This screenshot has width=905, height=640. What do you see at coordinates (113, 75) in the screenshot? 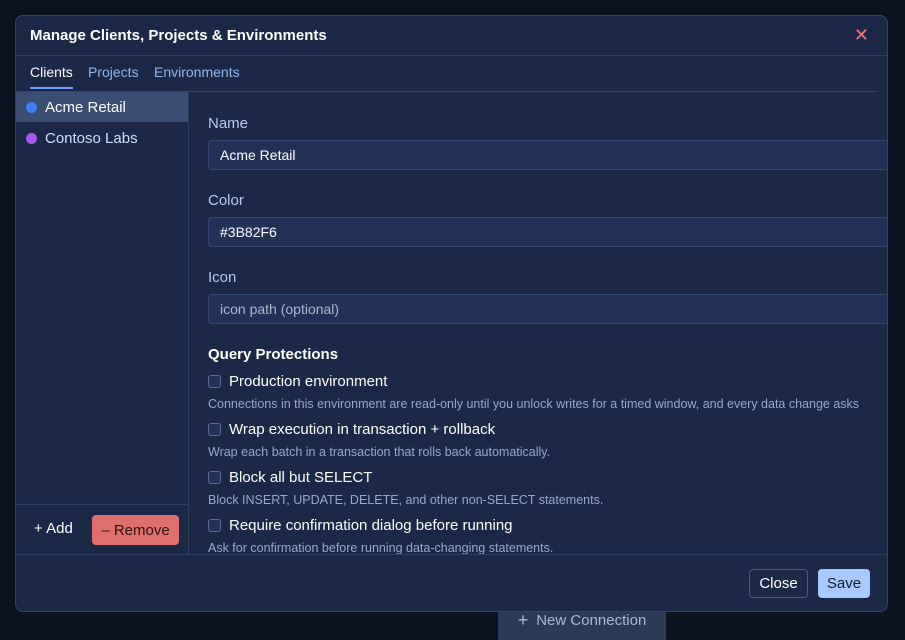
I see `tab-projects: Projects` at bounding box center [113, 75].